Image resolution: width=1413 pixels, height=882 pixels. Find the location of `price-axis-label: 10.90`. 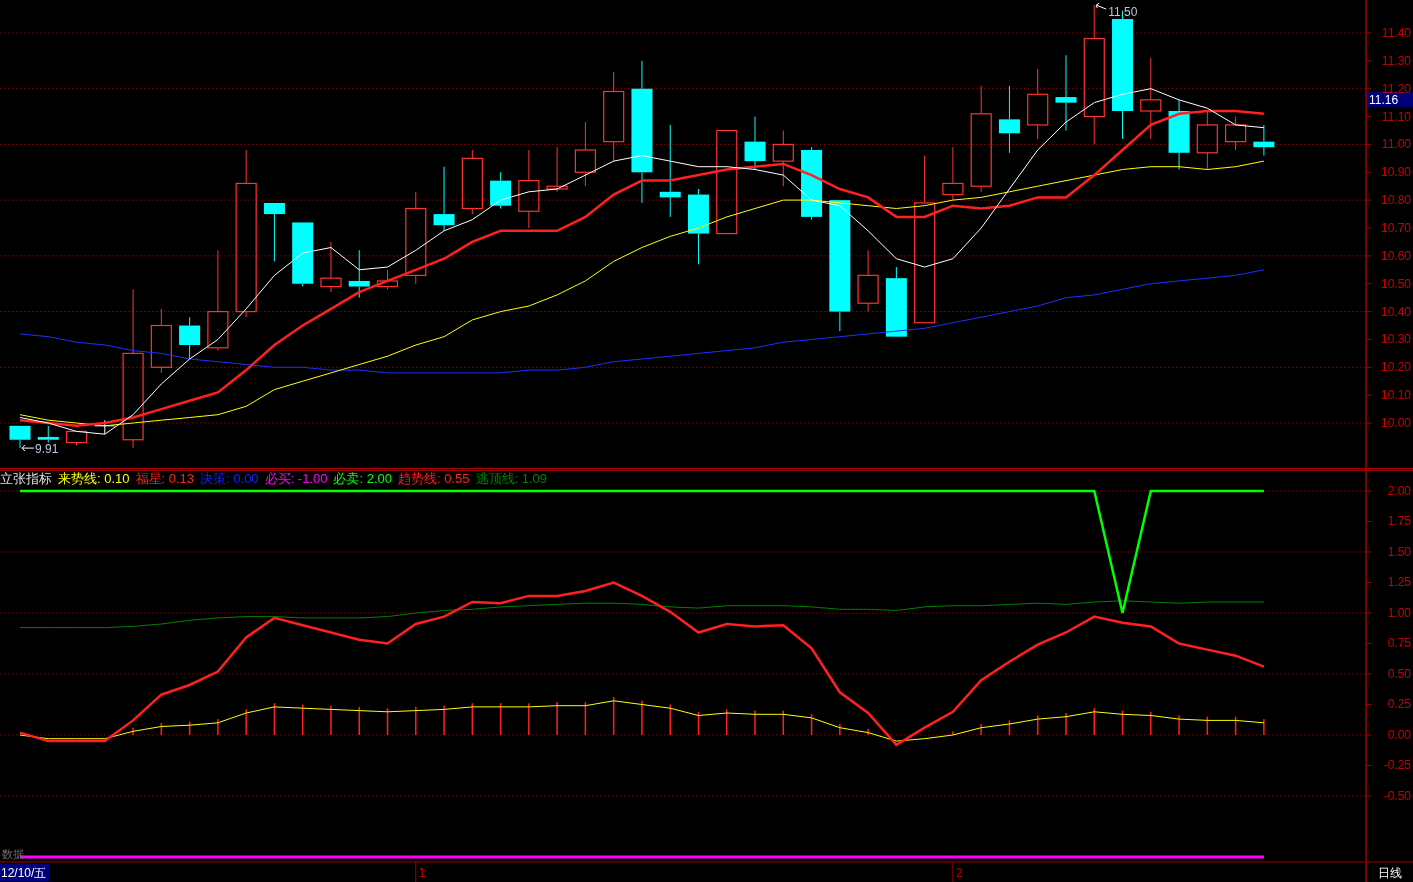

price-axis-label: 10.90 is located at coordinates (1395, 172).